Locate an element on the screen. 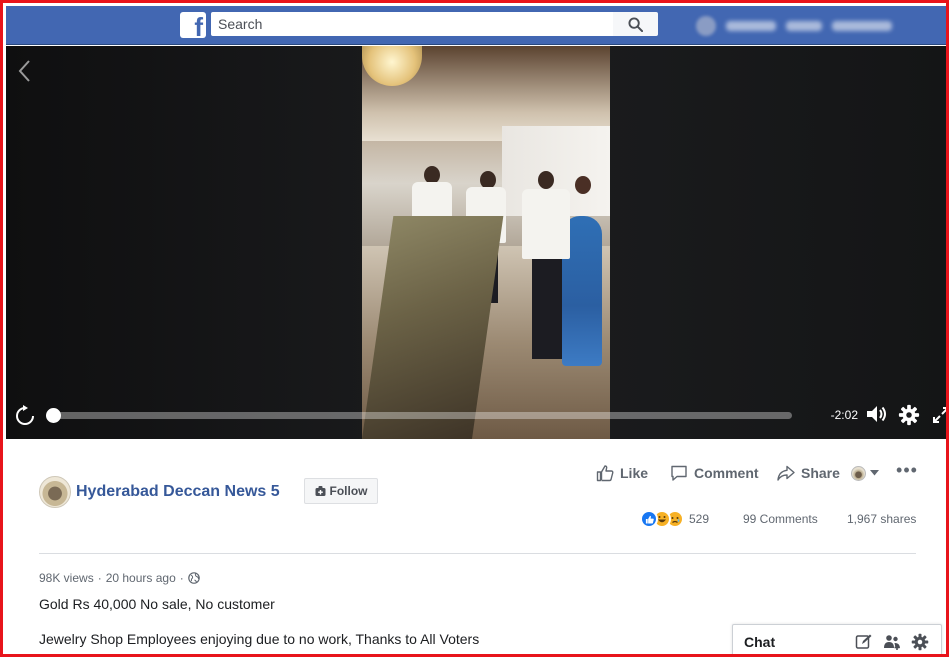 This screenshot has width=949, height=657. chat-settings-icon is located at coordinates (920, 642).